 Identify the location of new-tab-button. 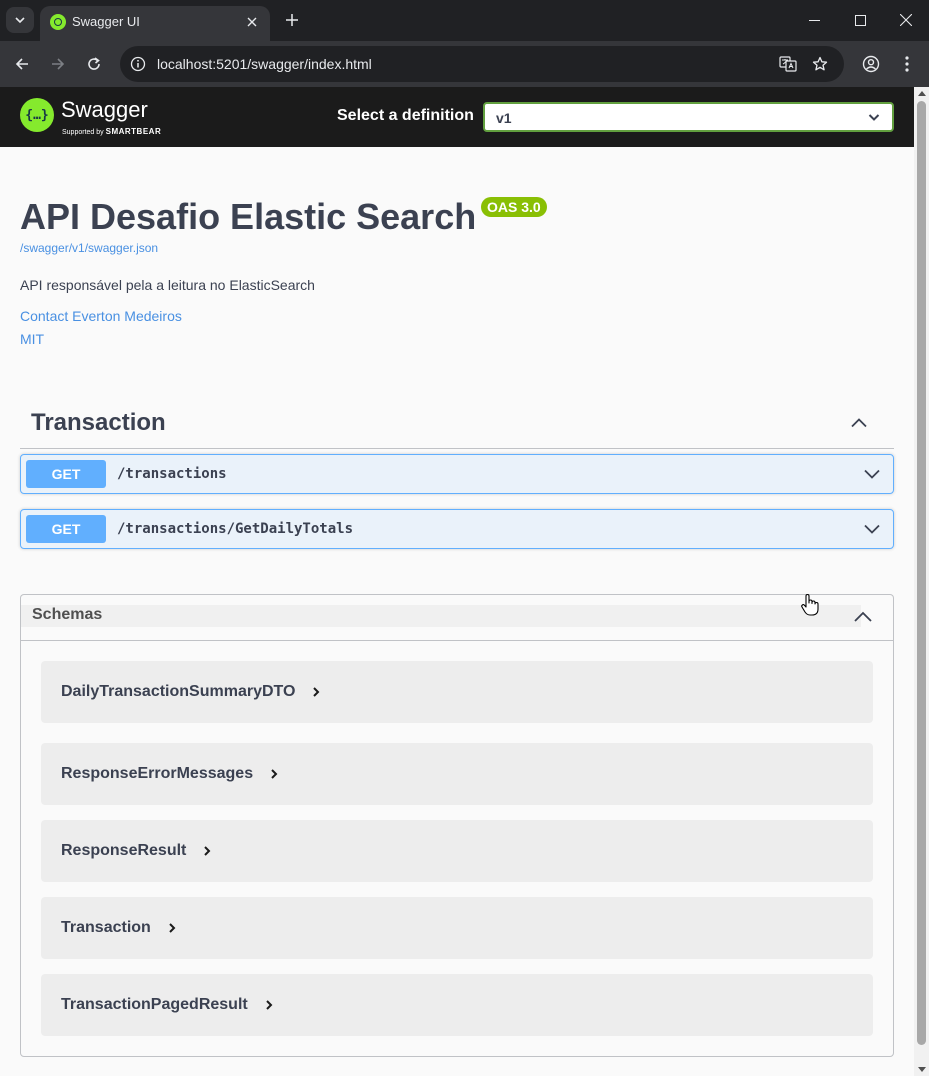
(292, 20).